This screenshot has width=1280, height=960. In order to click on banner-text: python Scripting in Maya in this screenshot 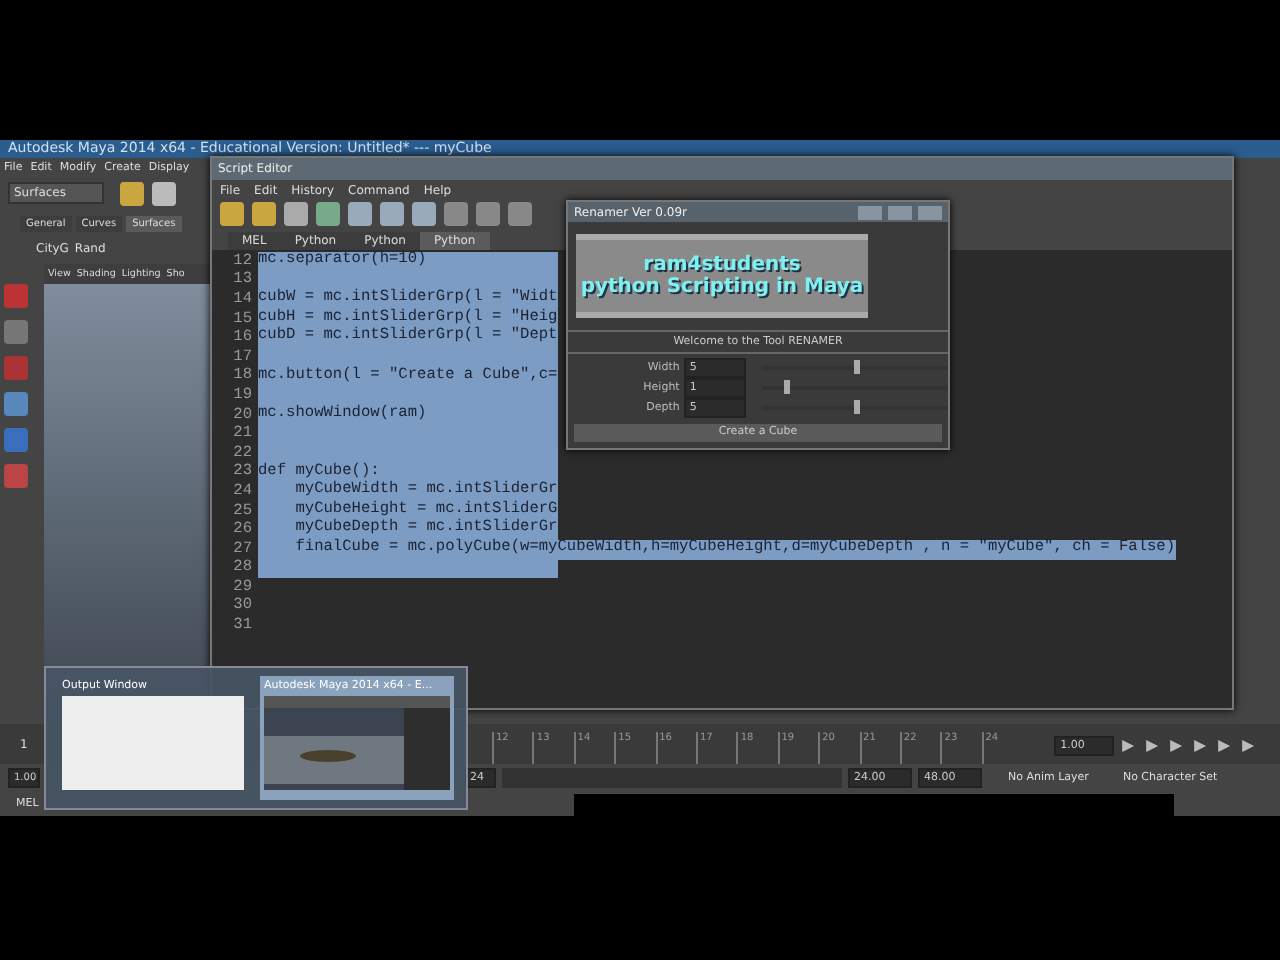, I will do `click(722, 286)`.